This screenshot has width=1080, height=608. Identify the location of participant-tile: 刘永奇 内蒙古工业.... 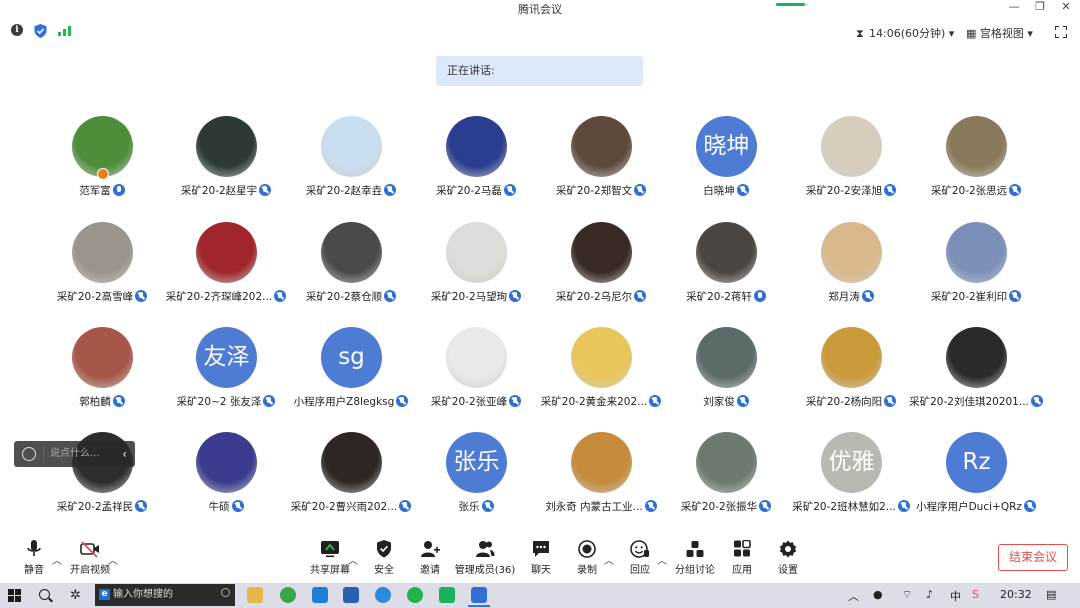
(601, 480).